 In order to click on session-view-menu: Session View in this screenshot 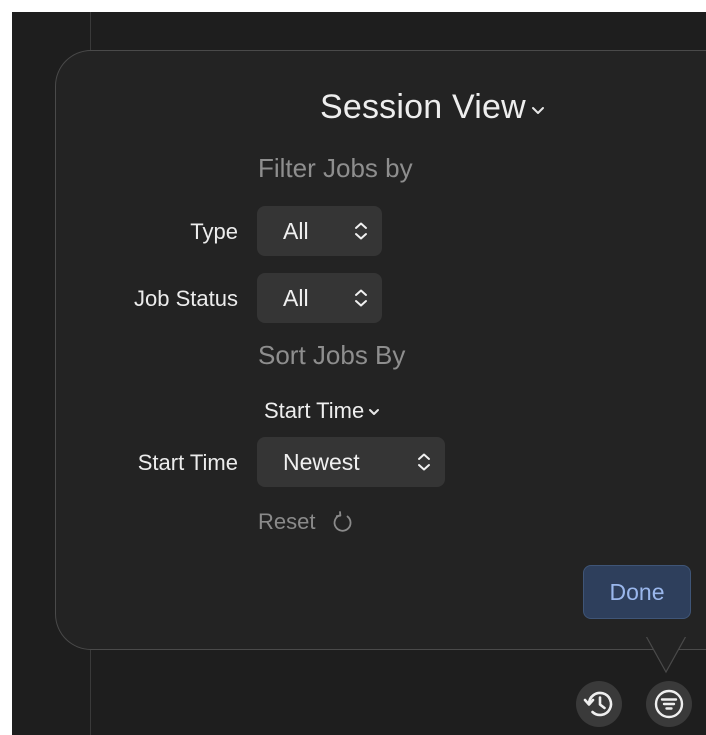, I will do `click(432, 107)`.